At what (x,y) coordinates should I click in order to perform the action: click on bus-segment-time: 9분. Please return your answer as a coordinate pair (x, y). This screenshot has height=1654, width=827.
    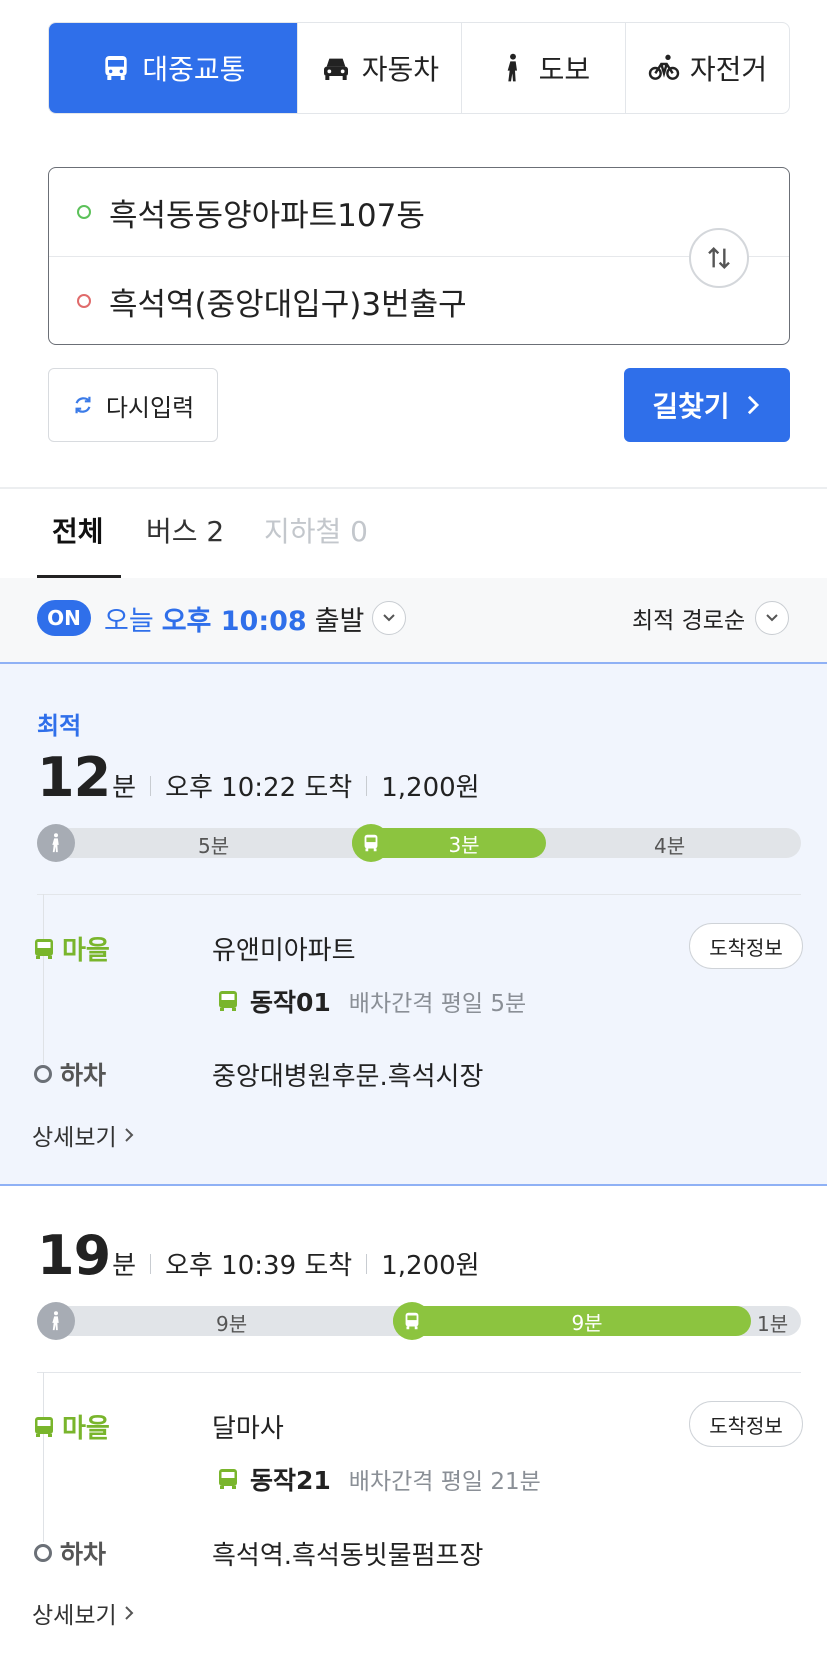
    Looking at the image, I should click on (587, 1322).